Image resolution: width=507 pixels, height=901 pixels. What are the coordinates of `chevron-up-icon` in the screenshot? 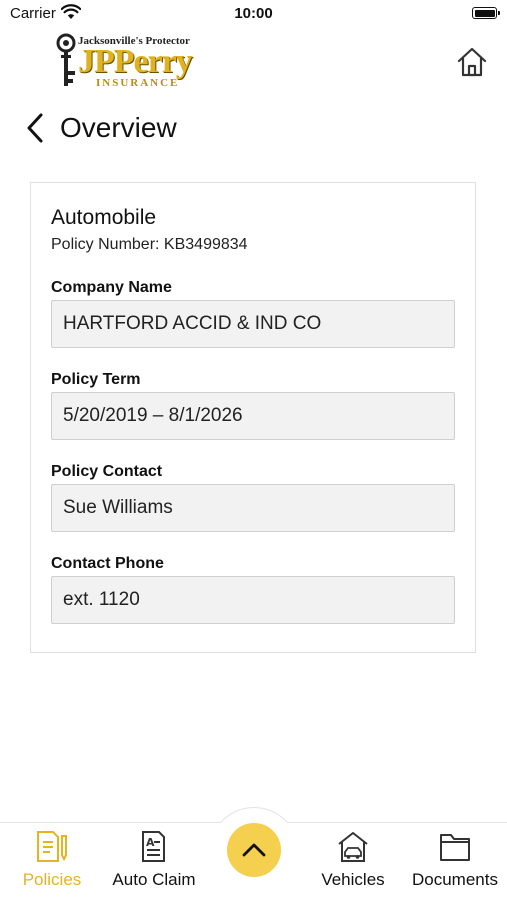 It's located at (254, 850).